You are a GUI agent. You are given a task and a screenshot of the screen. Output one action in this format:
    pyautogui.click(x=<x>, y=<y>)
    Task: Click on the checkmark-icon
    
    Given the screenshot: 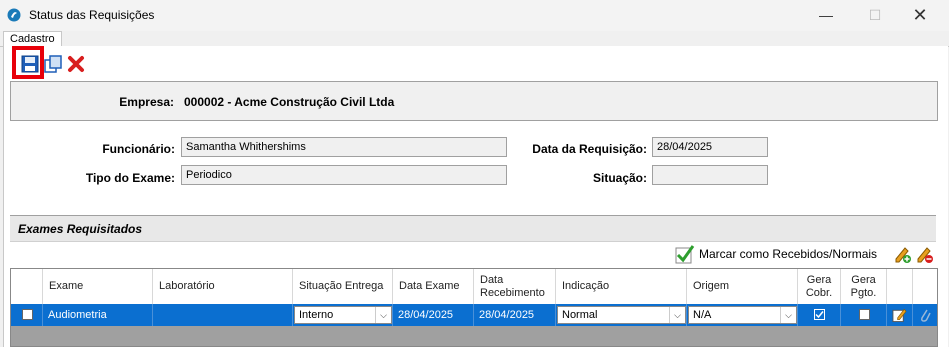 What is the action you would take?
    pyautogui.click(x=819, y=315)
    